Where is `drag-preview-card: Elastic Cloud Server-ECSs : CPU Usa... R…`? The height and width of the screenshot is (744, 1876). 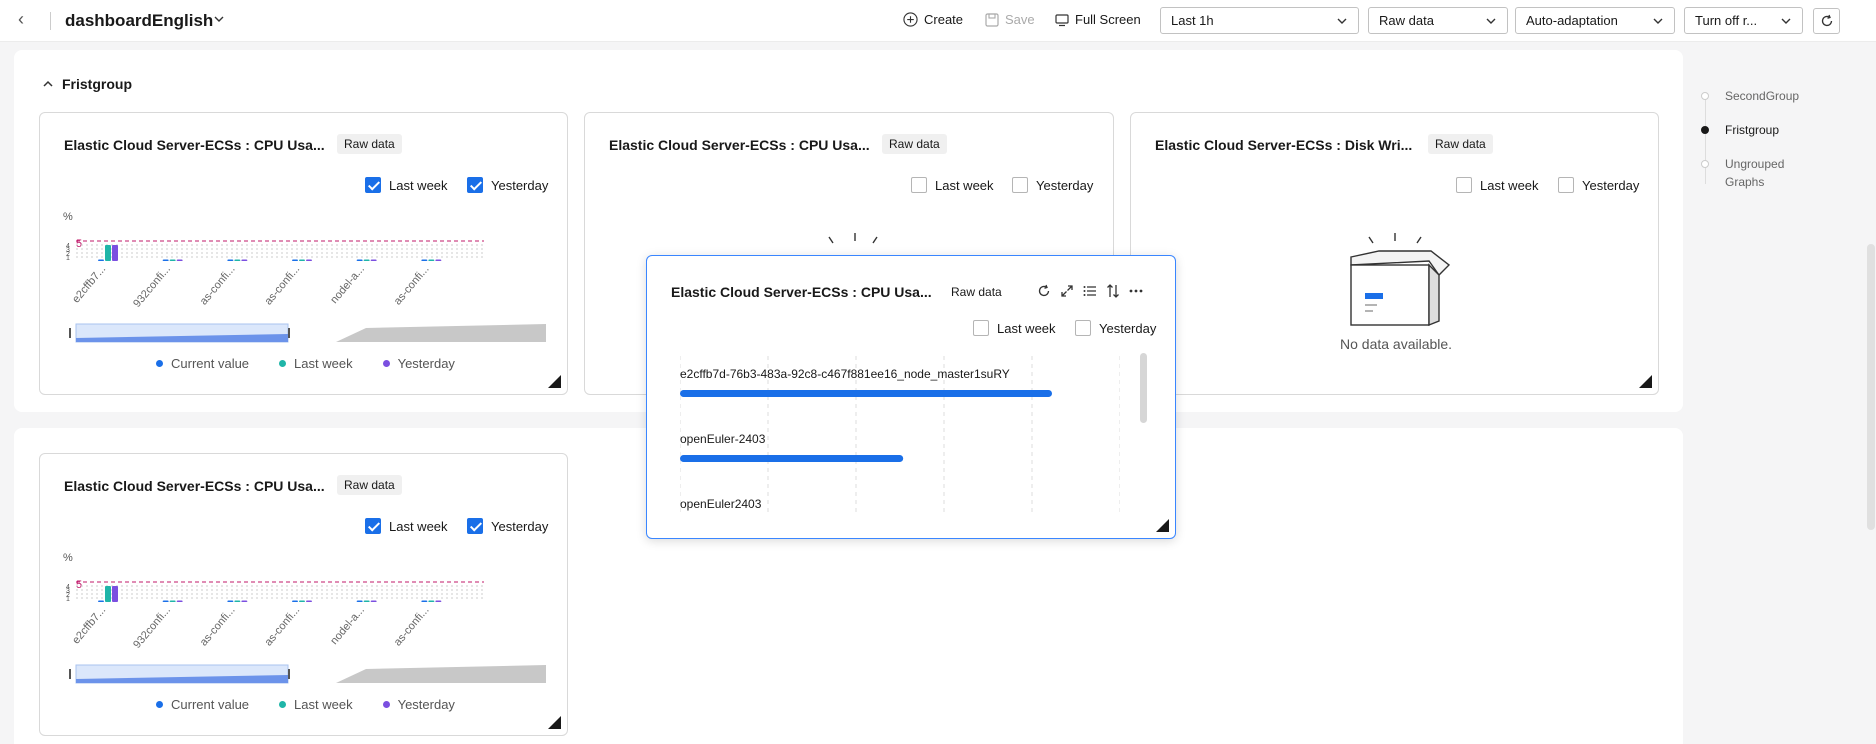
drag-preview-card: Elastic Cloud Server-ECSs : CPU Usa... R… is located at coordinates (911, 397).